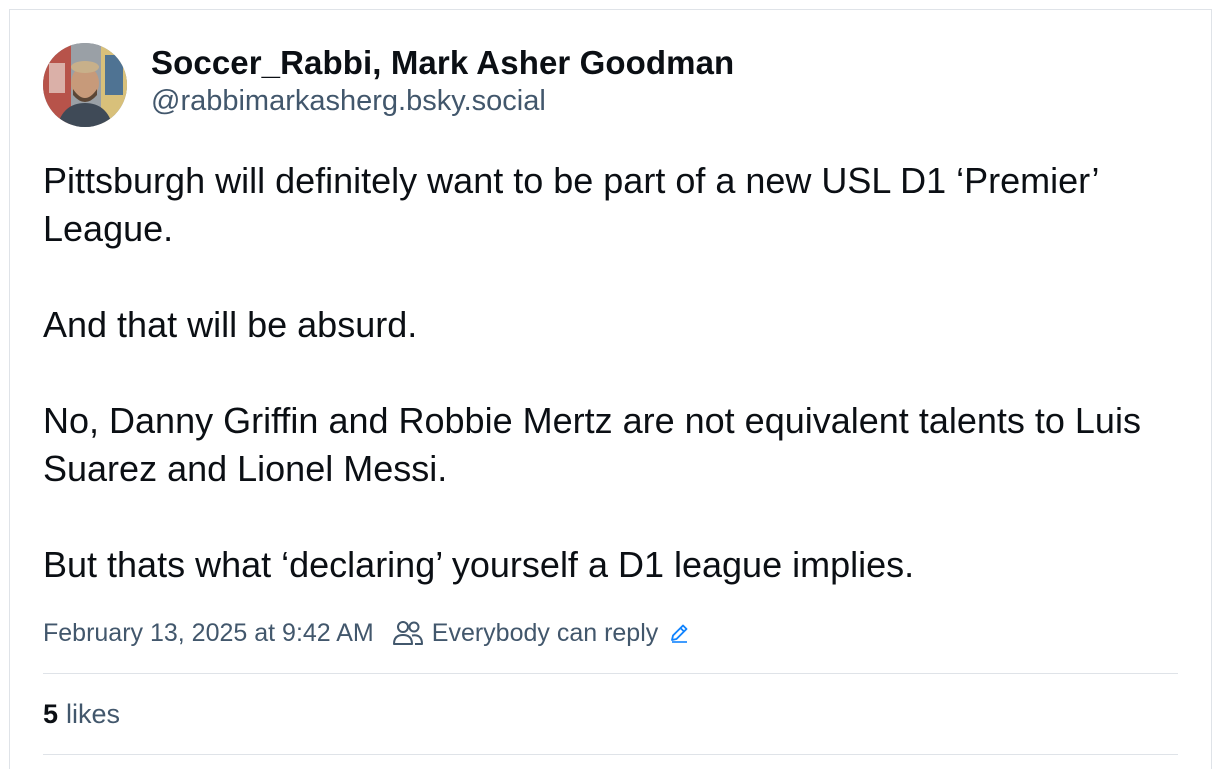  I want to click on author-display-name: Soccer_Rabbi, Mark Asher Goodman, so click(442, 63).